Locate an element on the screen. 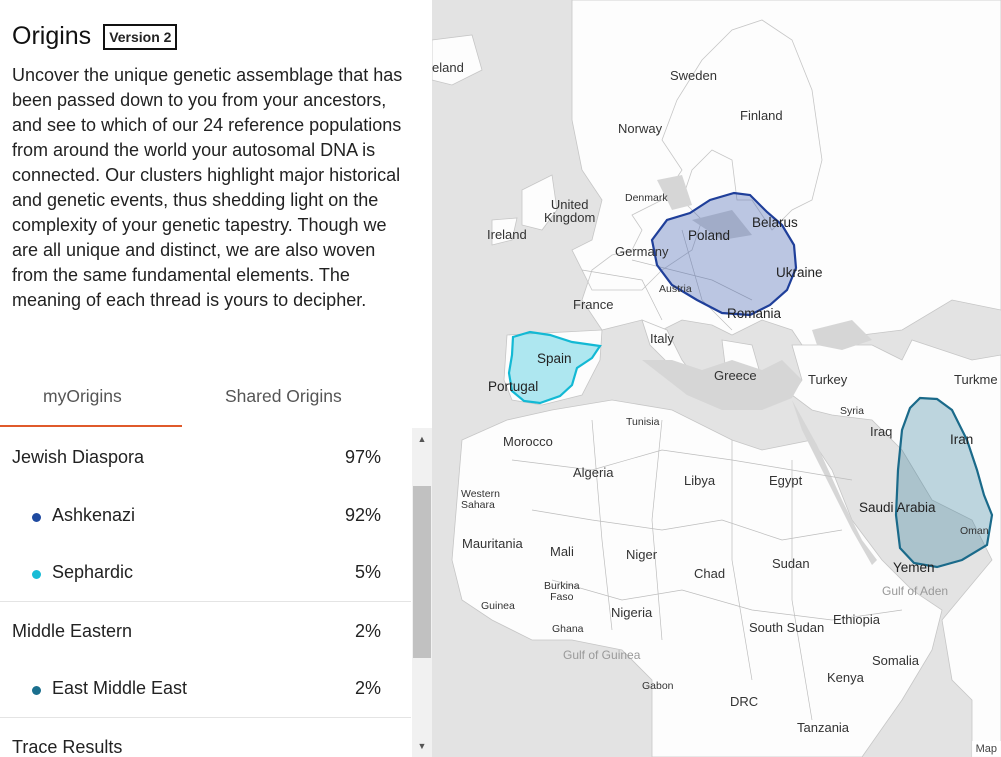 This screenshot has width=1001, height=757. scrollbar-thumb is located at coordinates (422, 572).